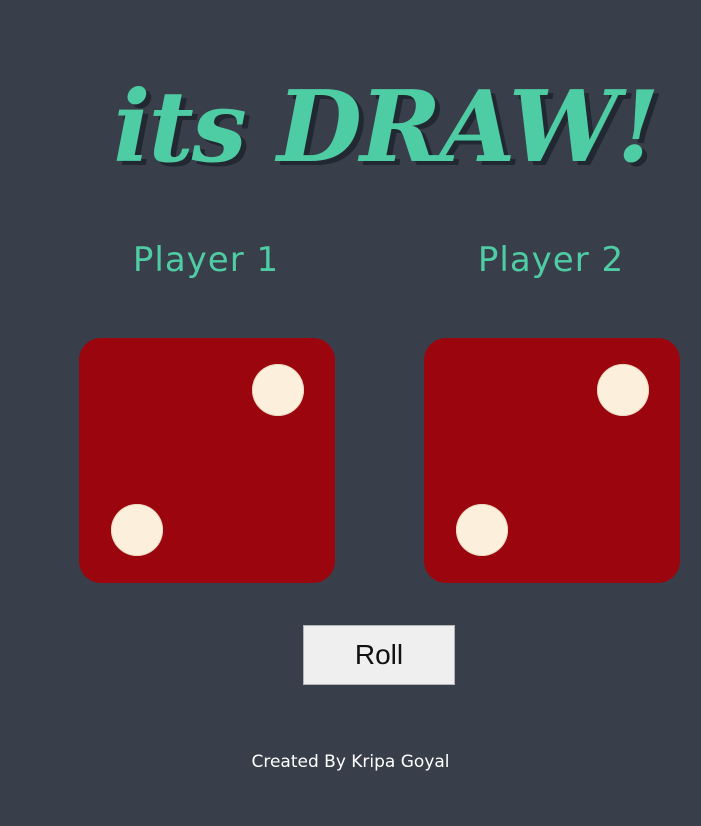  What do you see at coordinates (206, 260) in the screenshot?
I see `player-1-label: Player 1` at bounding box center [206, 260].